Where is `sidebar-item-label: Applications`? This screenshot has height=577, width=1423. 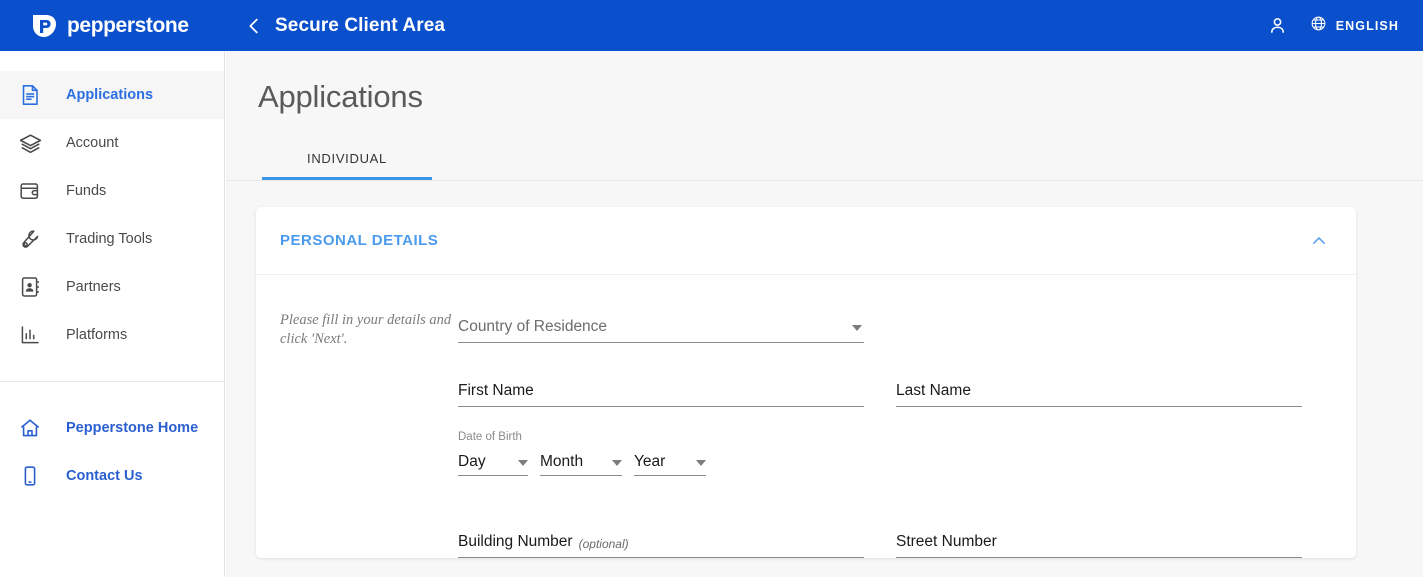
sidebar-item-label: Applications is located at coordinates (110, 95).